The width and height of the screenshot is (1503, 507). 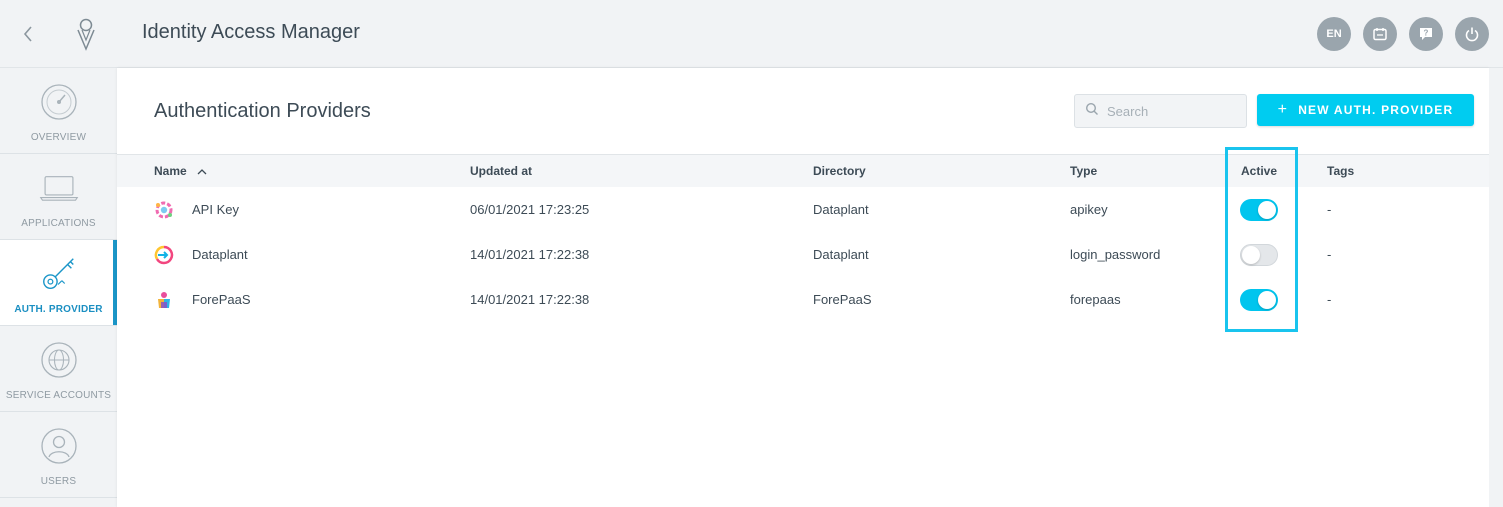 What do you see at coordinates (1403, 34) in the screenshot?
I see `top-actions: EN ?` at bounding box center [1403, 34].